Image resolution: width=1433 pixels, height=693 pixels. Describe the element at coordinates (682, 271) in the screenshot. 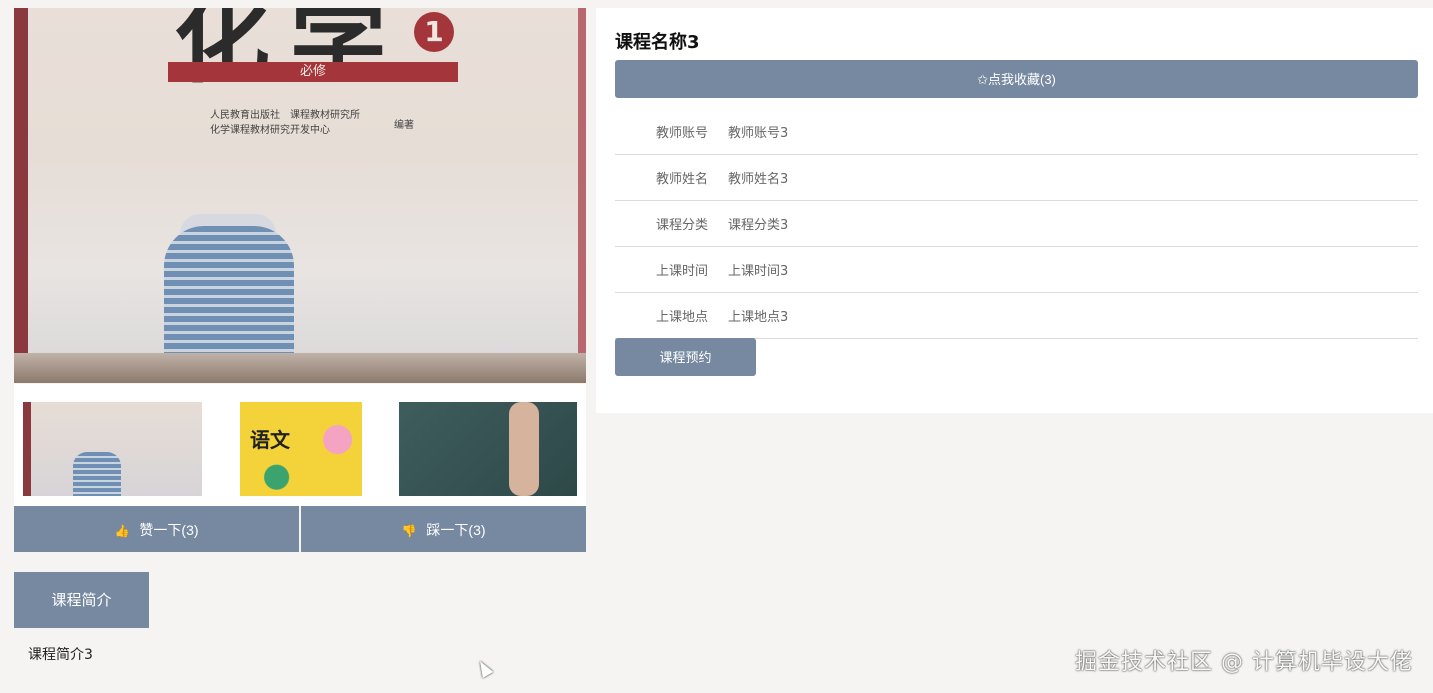

I see `info-label: 上课时间` at that location.